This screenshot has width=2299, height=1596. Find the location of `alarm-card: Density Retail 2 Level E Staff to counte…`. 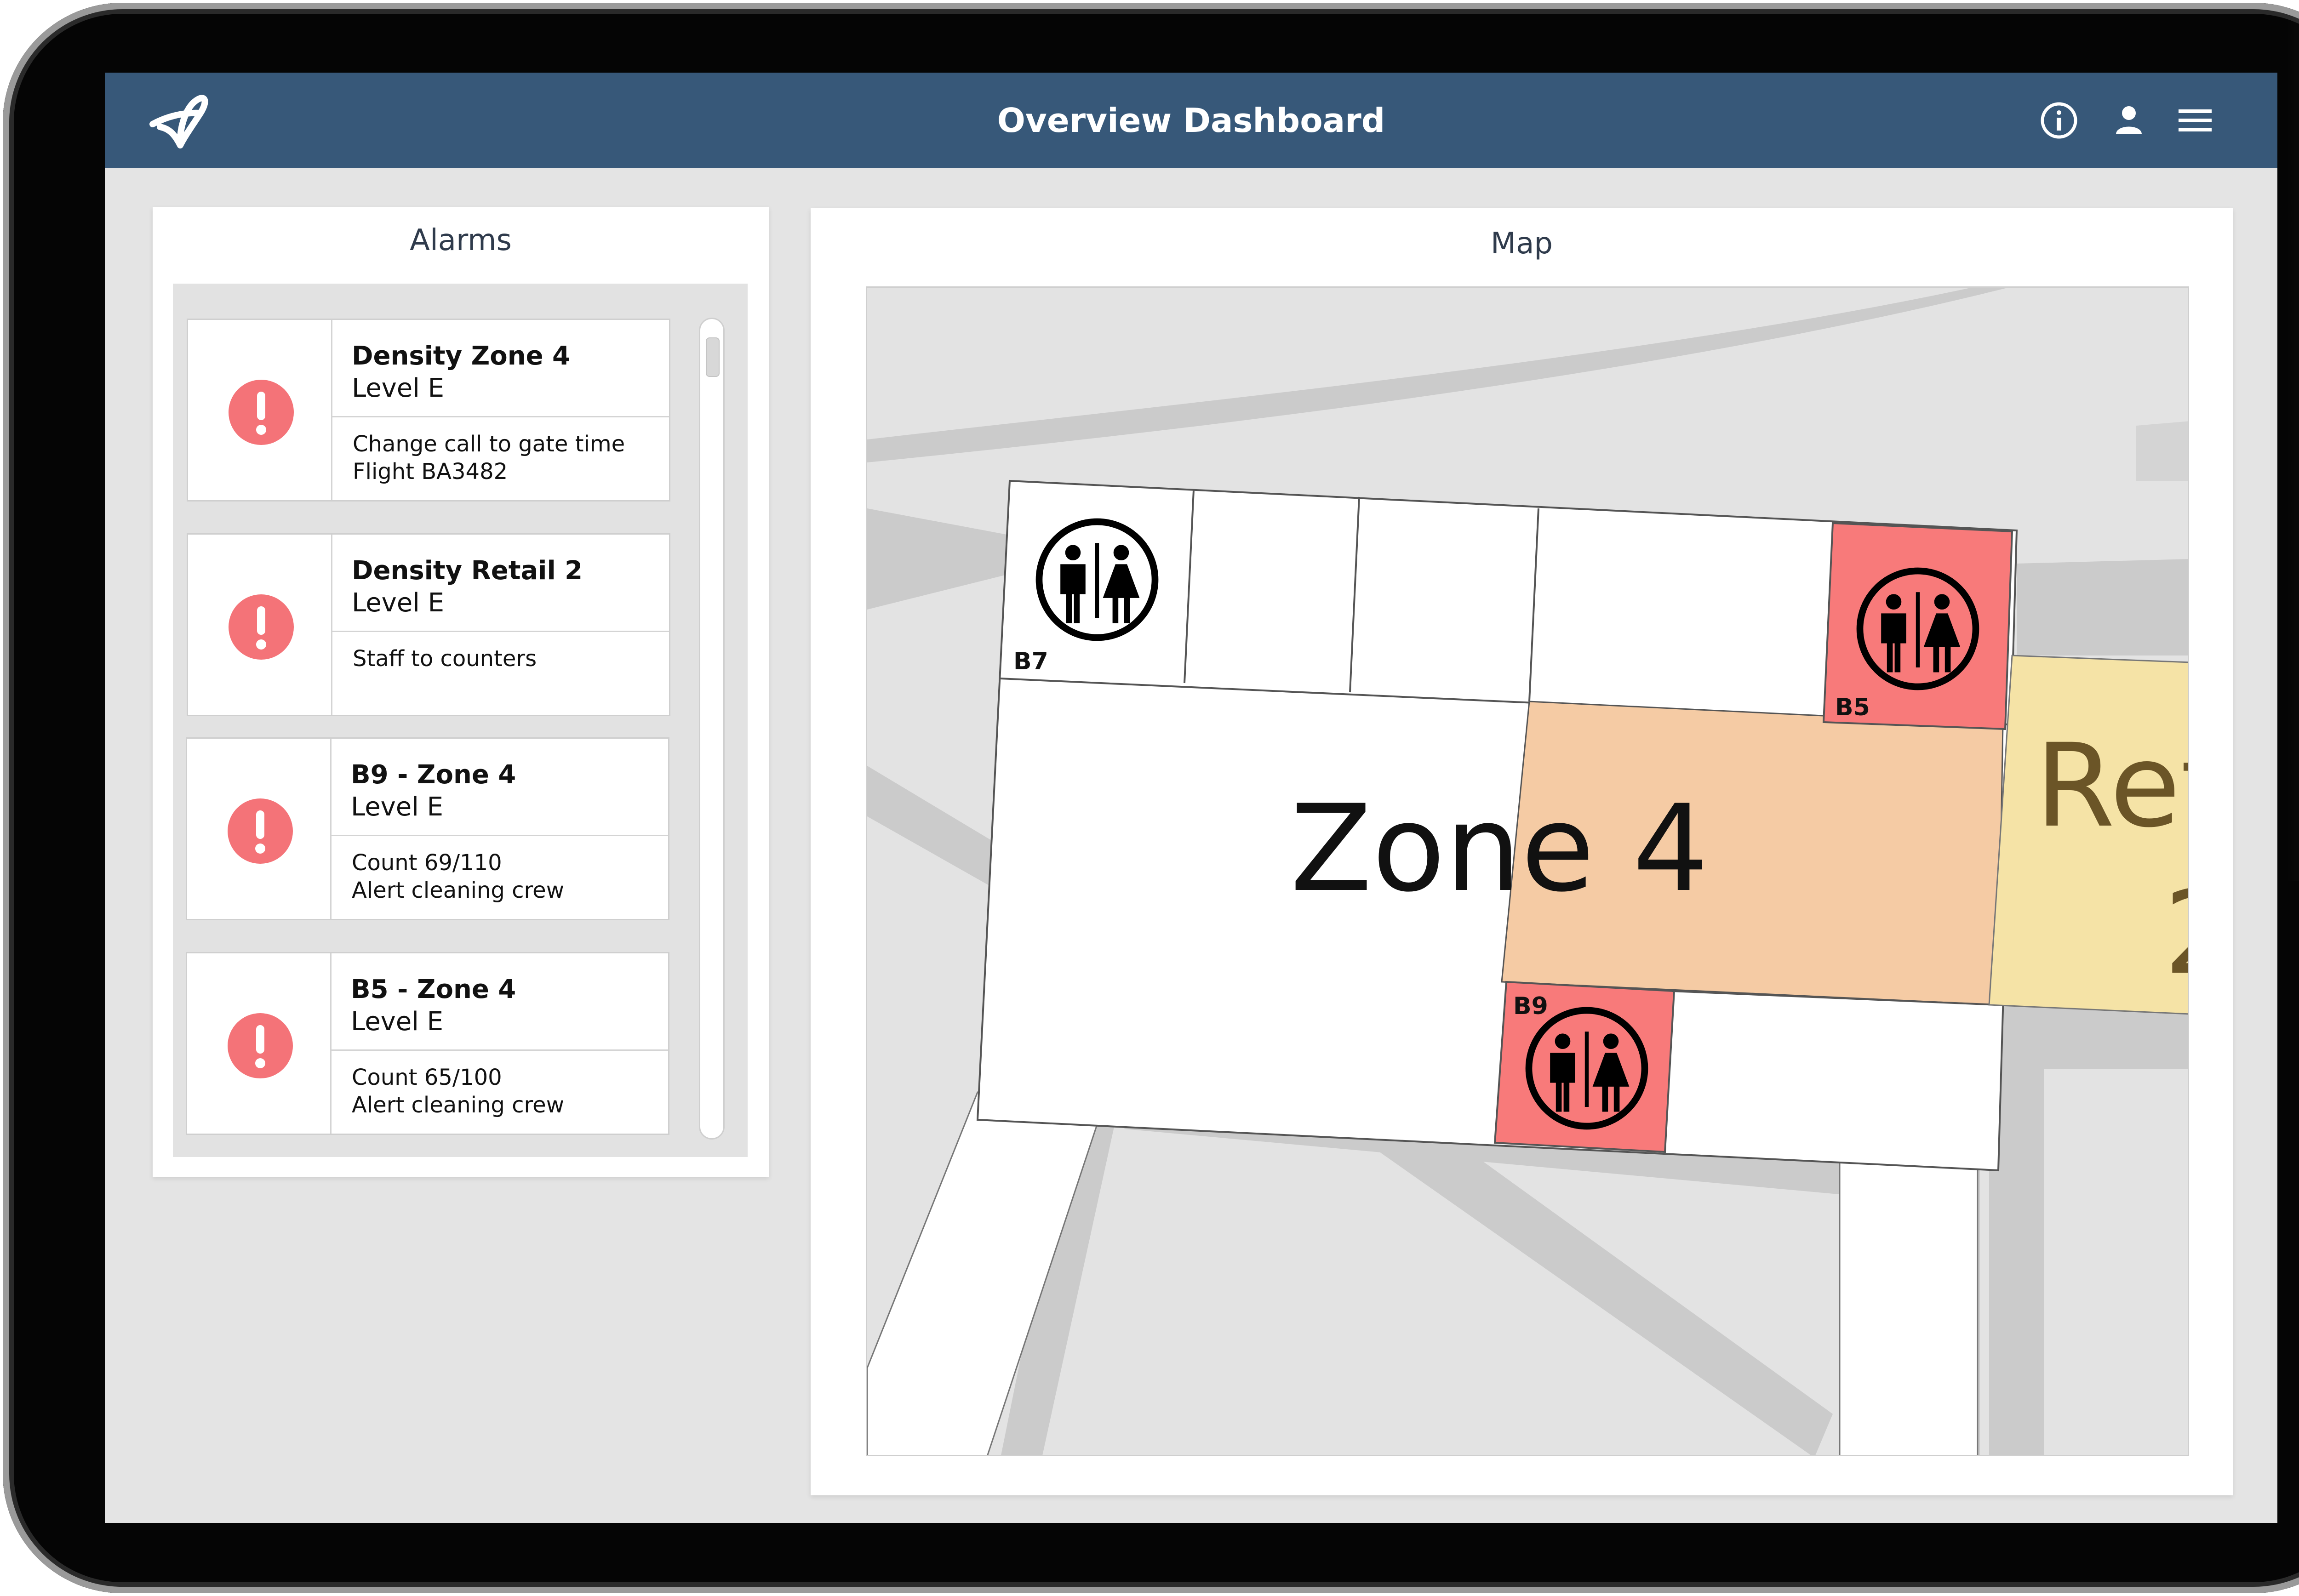

alarm-card: Density Retail 2 Level E Staff to counte… is located at coordinates (428, 624).